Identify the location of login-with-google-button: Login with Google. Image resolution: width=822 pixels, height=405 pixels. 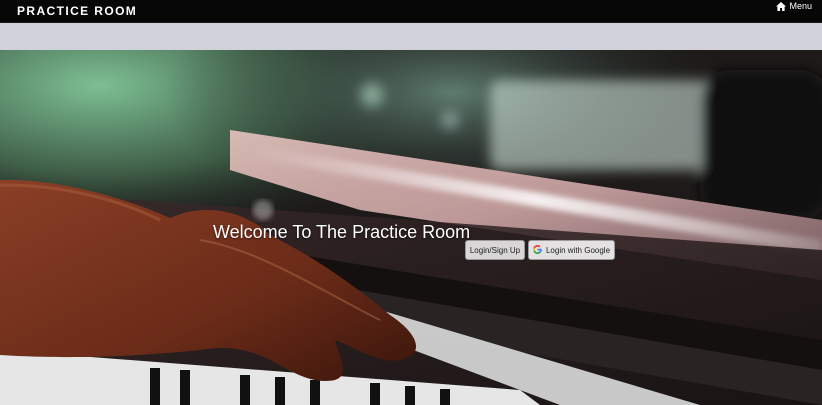
(571, 250).